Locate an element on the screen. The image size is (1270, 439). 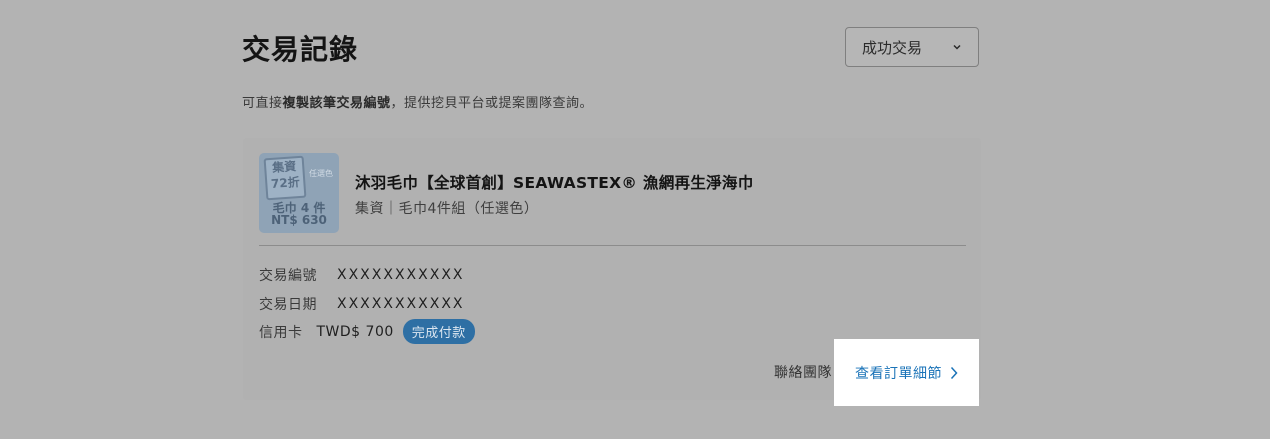
thumbnail-option-text: 任選色 is located at coordinates (321, 173).